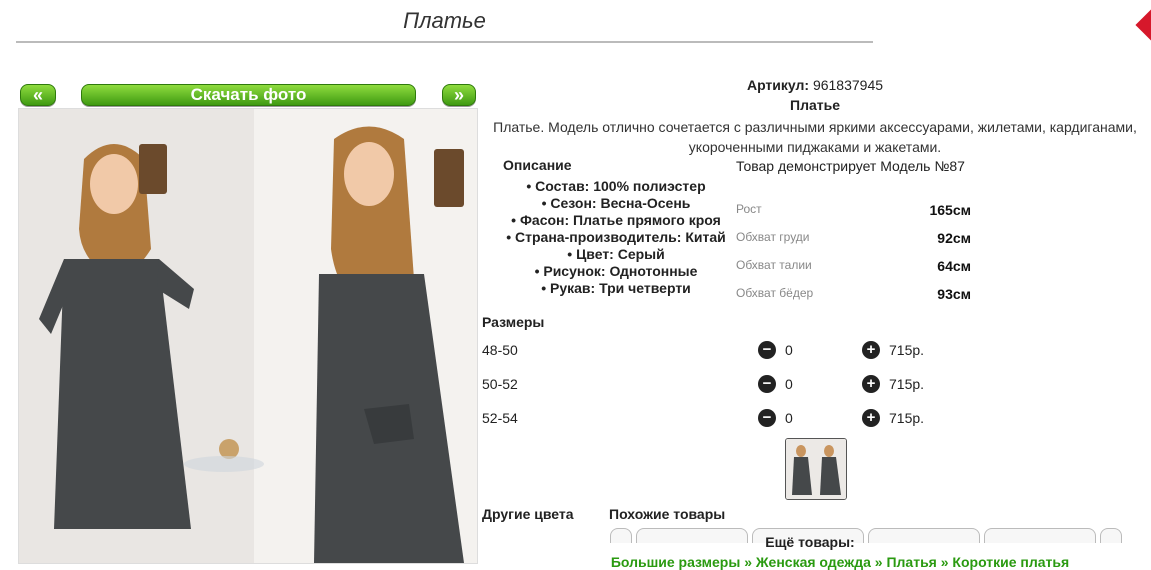 The height and width of the screenshot is (570, 1151). Describe the element at coordinates (712, 385) in the screenshot. I see `size-row: 50-52 − 0 + 715р.` at that location.